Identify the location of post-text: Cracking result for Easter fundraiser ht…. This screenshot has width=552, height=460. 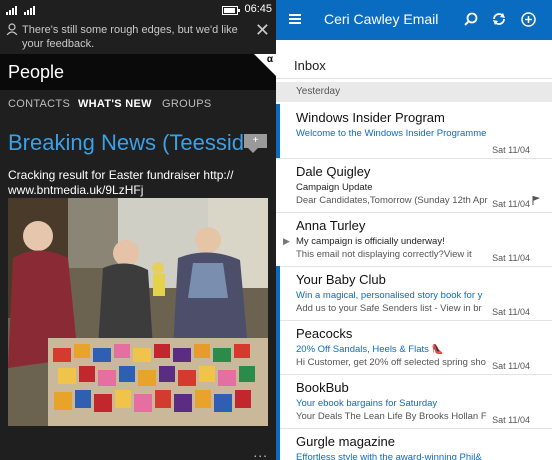
(138, 183).